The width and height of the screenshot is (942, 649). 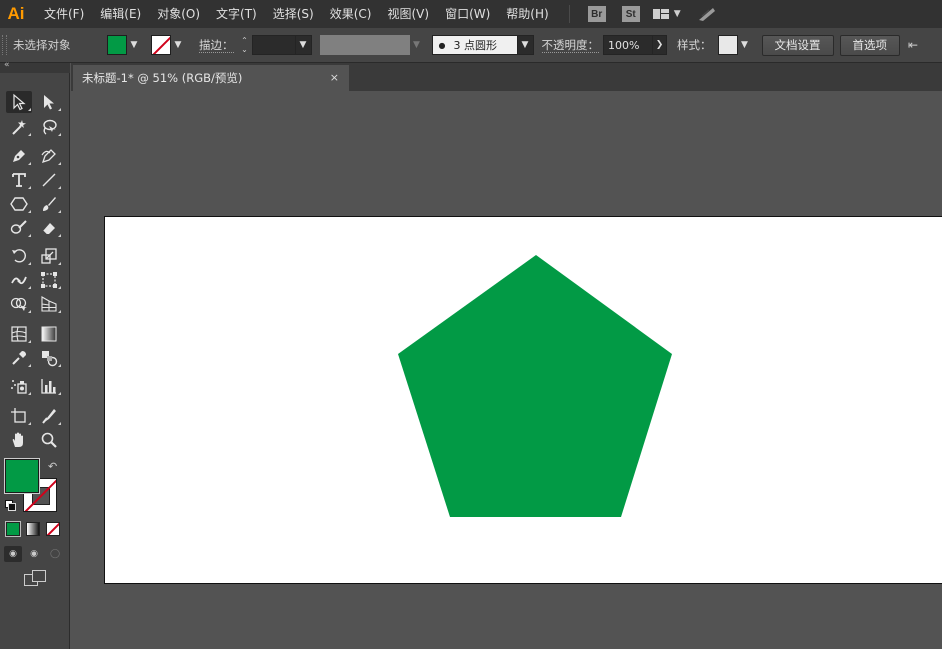 I want to click on bridge-button: Br, so click(x=596, y=14).